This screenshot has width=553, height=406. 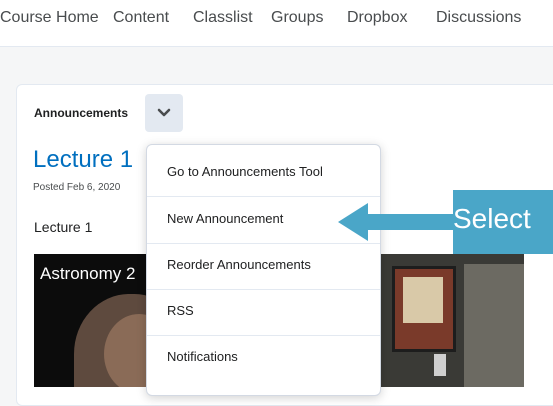 I want to click on menu-item-label: RSS, so click(x=180, y=310).